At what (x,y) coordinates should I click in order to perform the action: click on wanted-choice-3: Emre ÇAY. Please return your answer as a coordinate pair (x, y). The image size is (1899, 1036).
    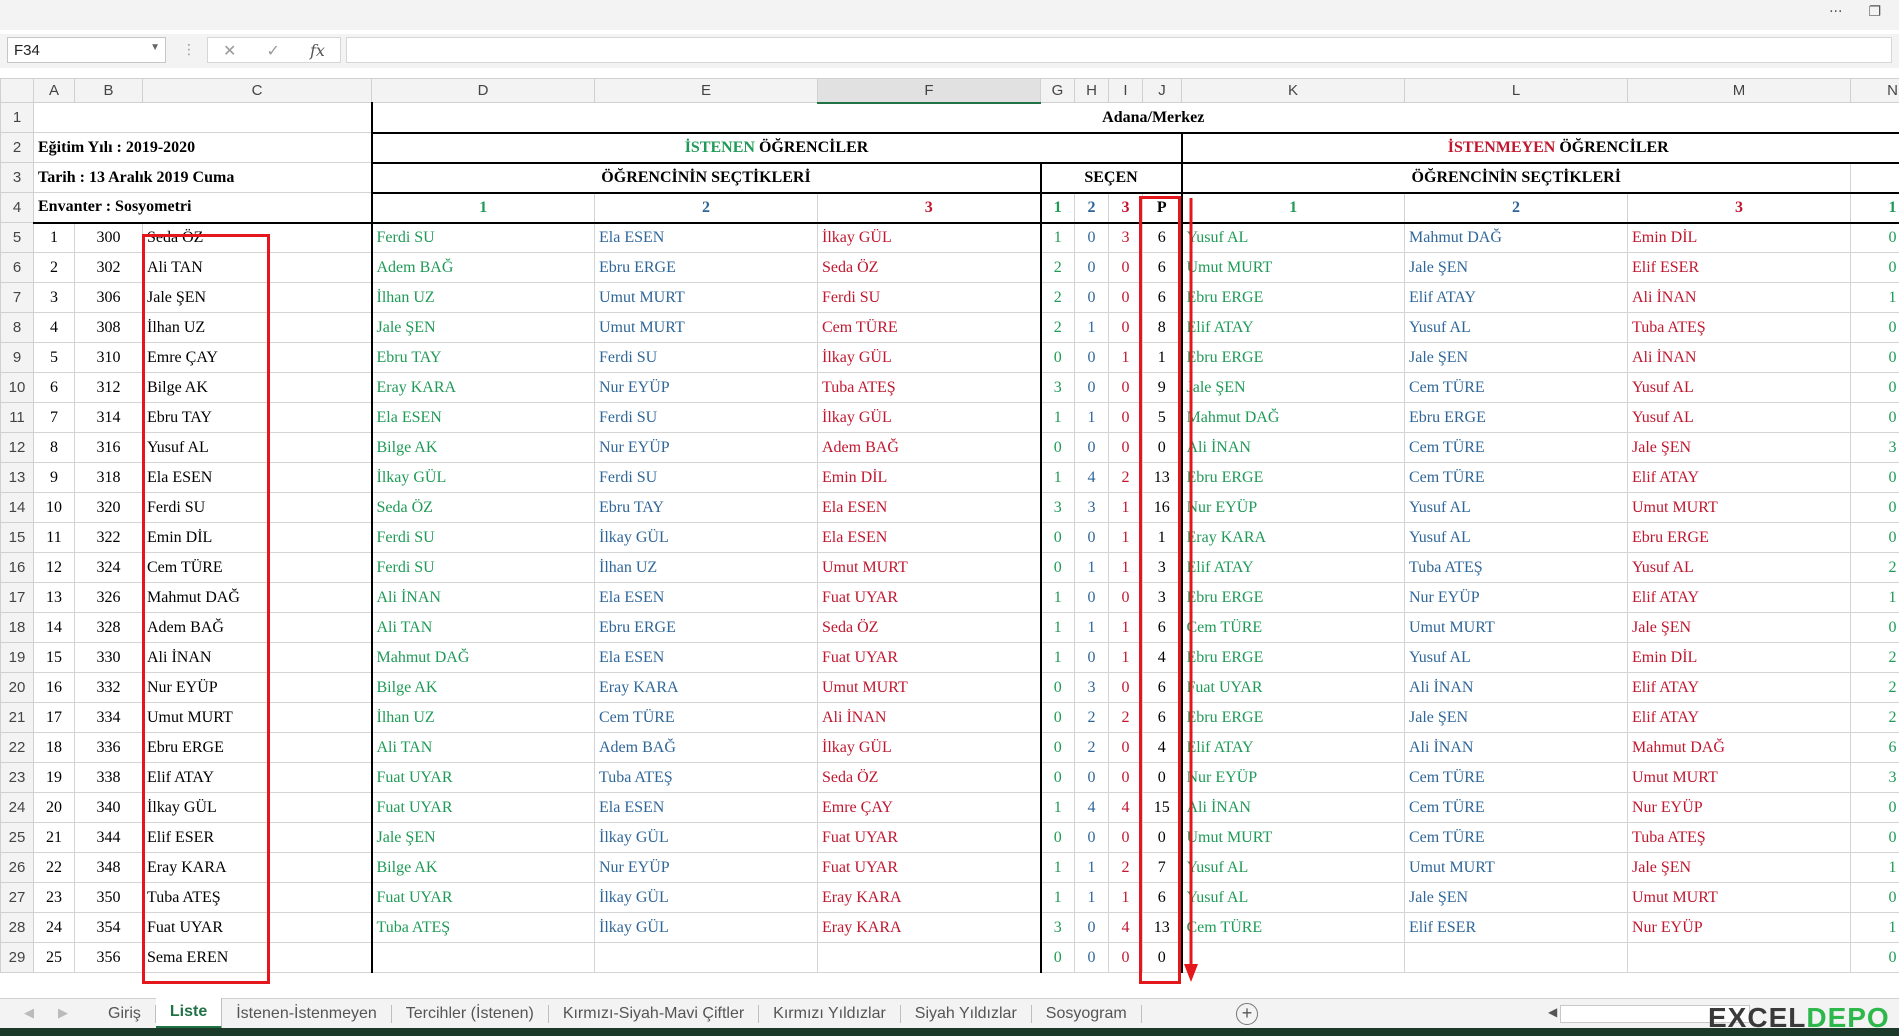
    Looking at the image, I should click on (929, 807).